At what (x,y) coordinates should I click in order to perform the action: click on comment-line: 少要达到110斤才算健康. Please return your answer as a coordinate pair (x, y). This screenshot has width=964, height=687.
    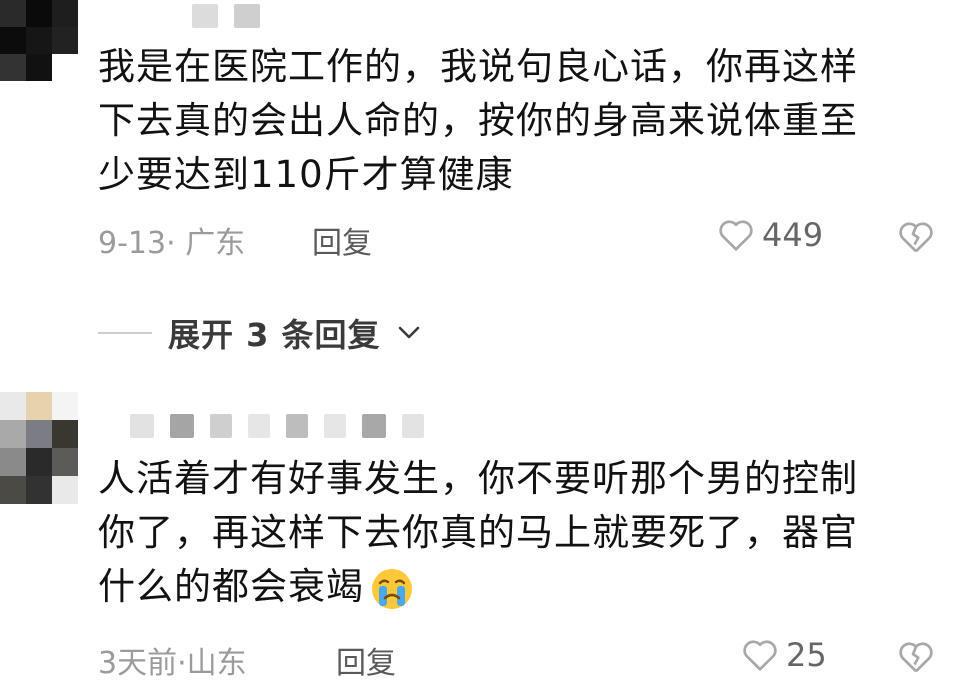
    Looking at the image, I should click on (306, 174).